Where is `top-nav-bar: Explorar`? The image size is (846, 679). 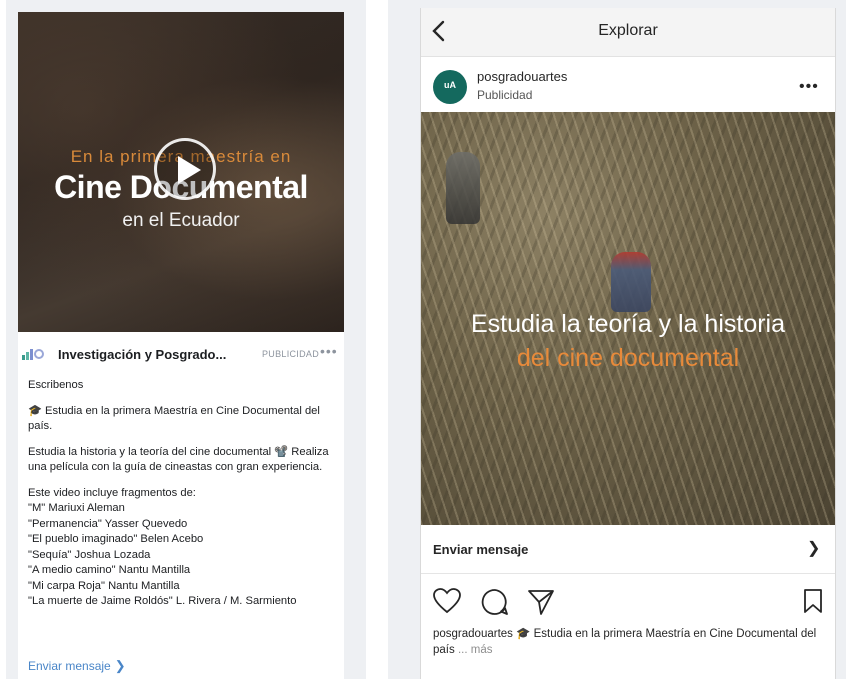
top-nav-bar: Explorar is located at coordinates (628, 32).